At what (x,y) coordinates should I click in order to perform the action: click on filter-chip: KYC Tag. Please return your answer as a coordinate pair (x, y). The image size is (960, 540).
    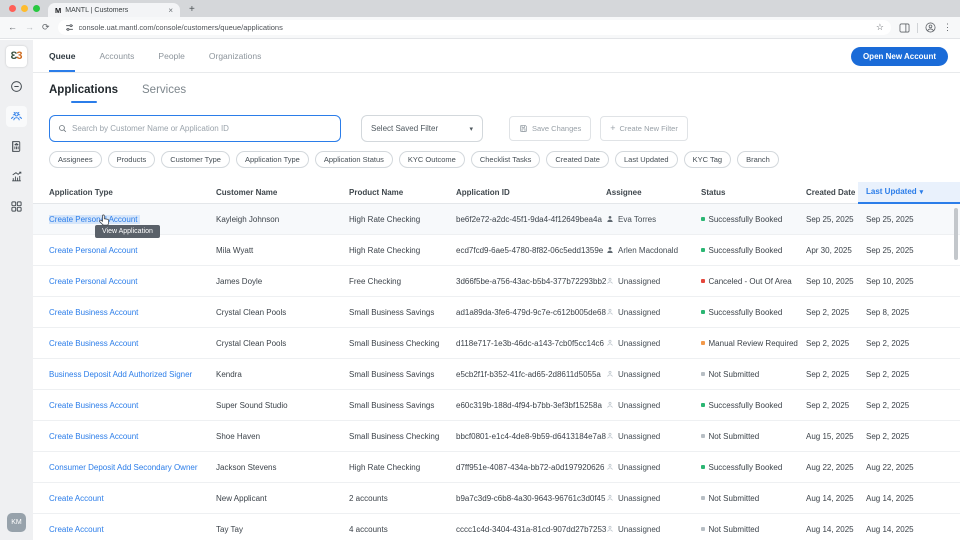
    Looking at the image, I should click on (707, 159).